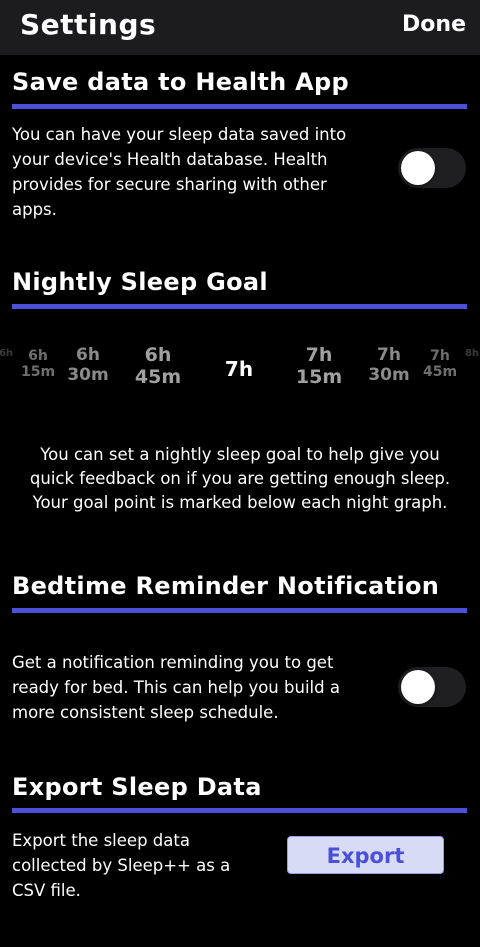  What do you see at coordinates (239, 106) in the screenshot?
I see `health-section-divider` at bounding box center [239, 106].